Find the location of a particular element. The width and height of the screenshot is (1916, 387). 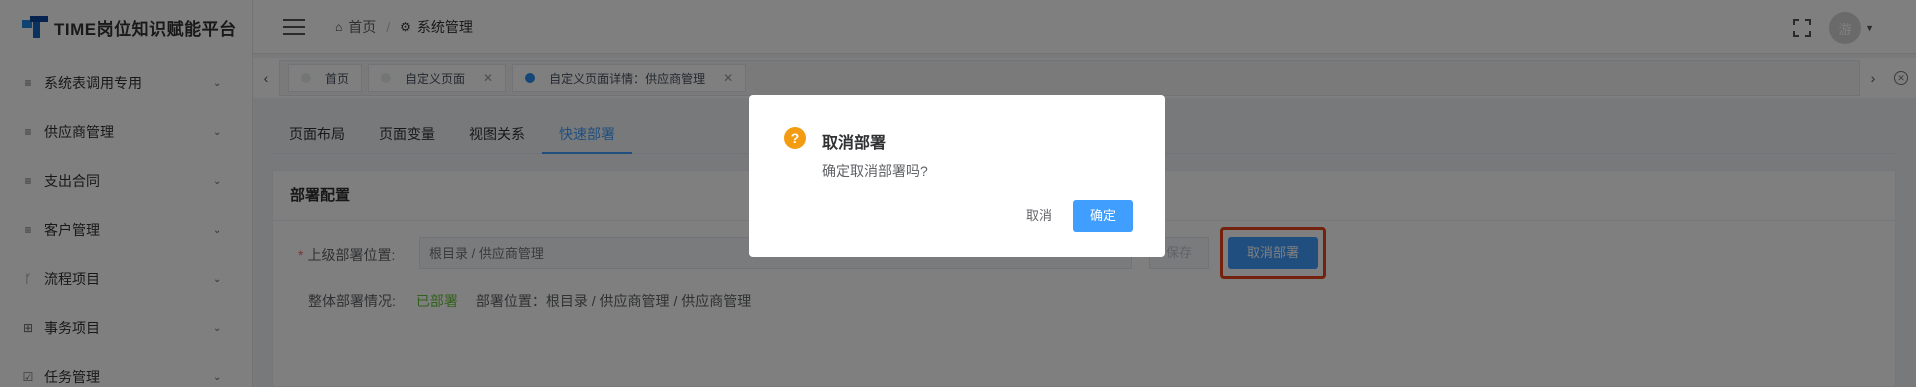

confirm-dialog: ? 取消部署 确定取消部署吗? 取消 确定 is located at coordinates (957, 176).